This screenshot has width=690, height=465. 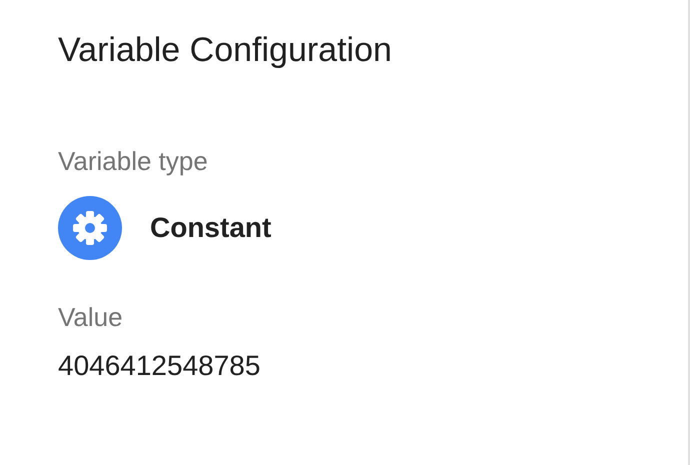 What do you see at coordinates (211, 228) in the screenshot?
I see `variable-type-name: Constant` at bounding box center [211, 228].